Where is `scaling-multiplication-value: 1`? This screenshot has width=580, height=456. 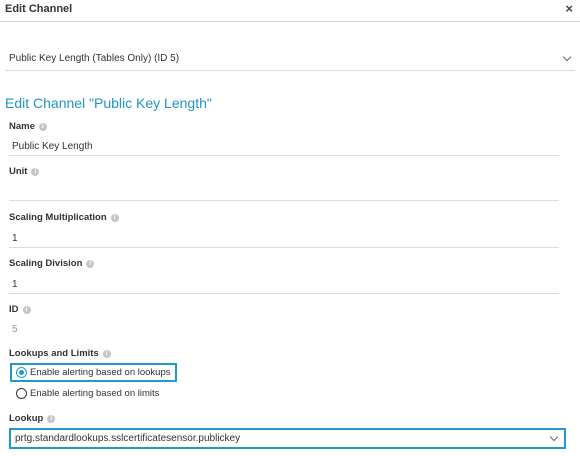 scaling-multiplication-value: 1 is located at coordinates (15, 238).